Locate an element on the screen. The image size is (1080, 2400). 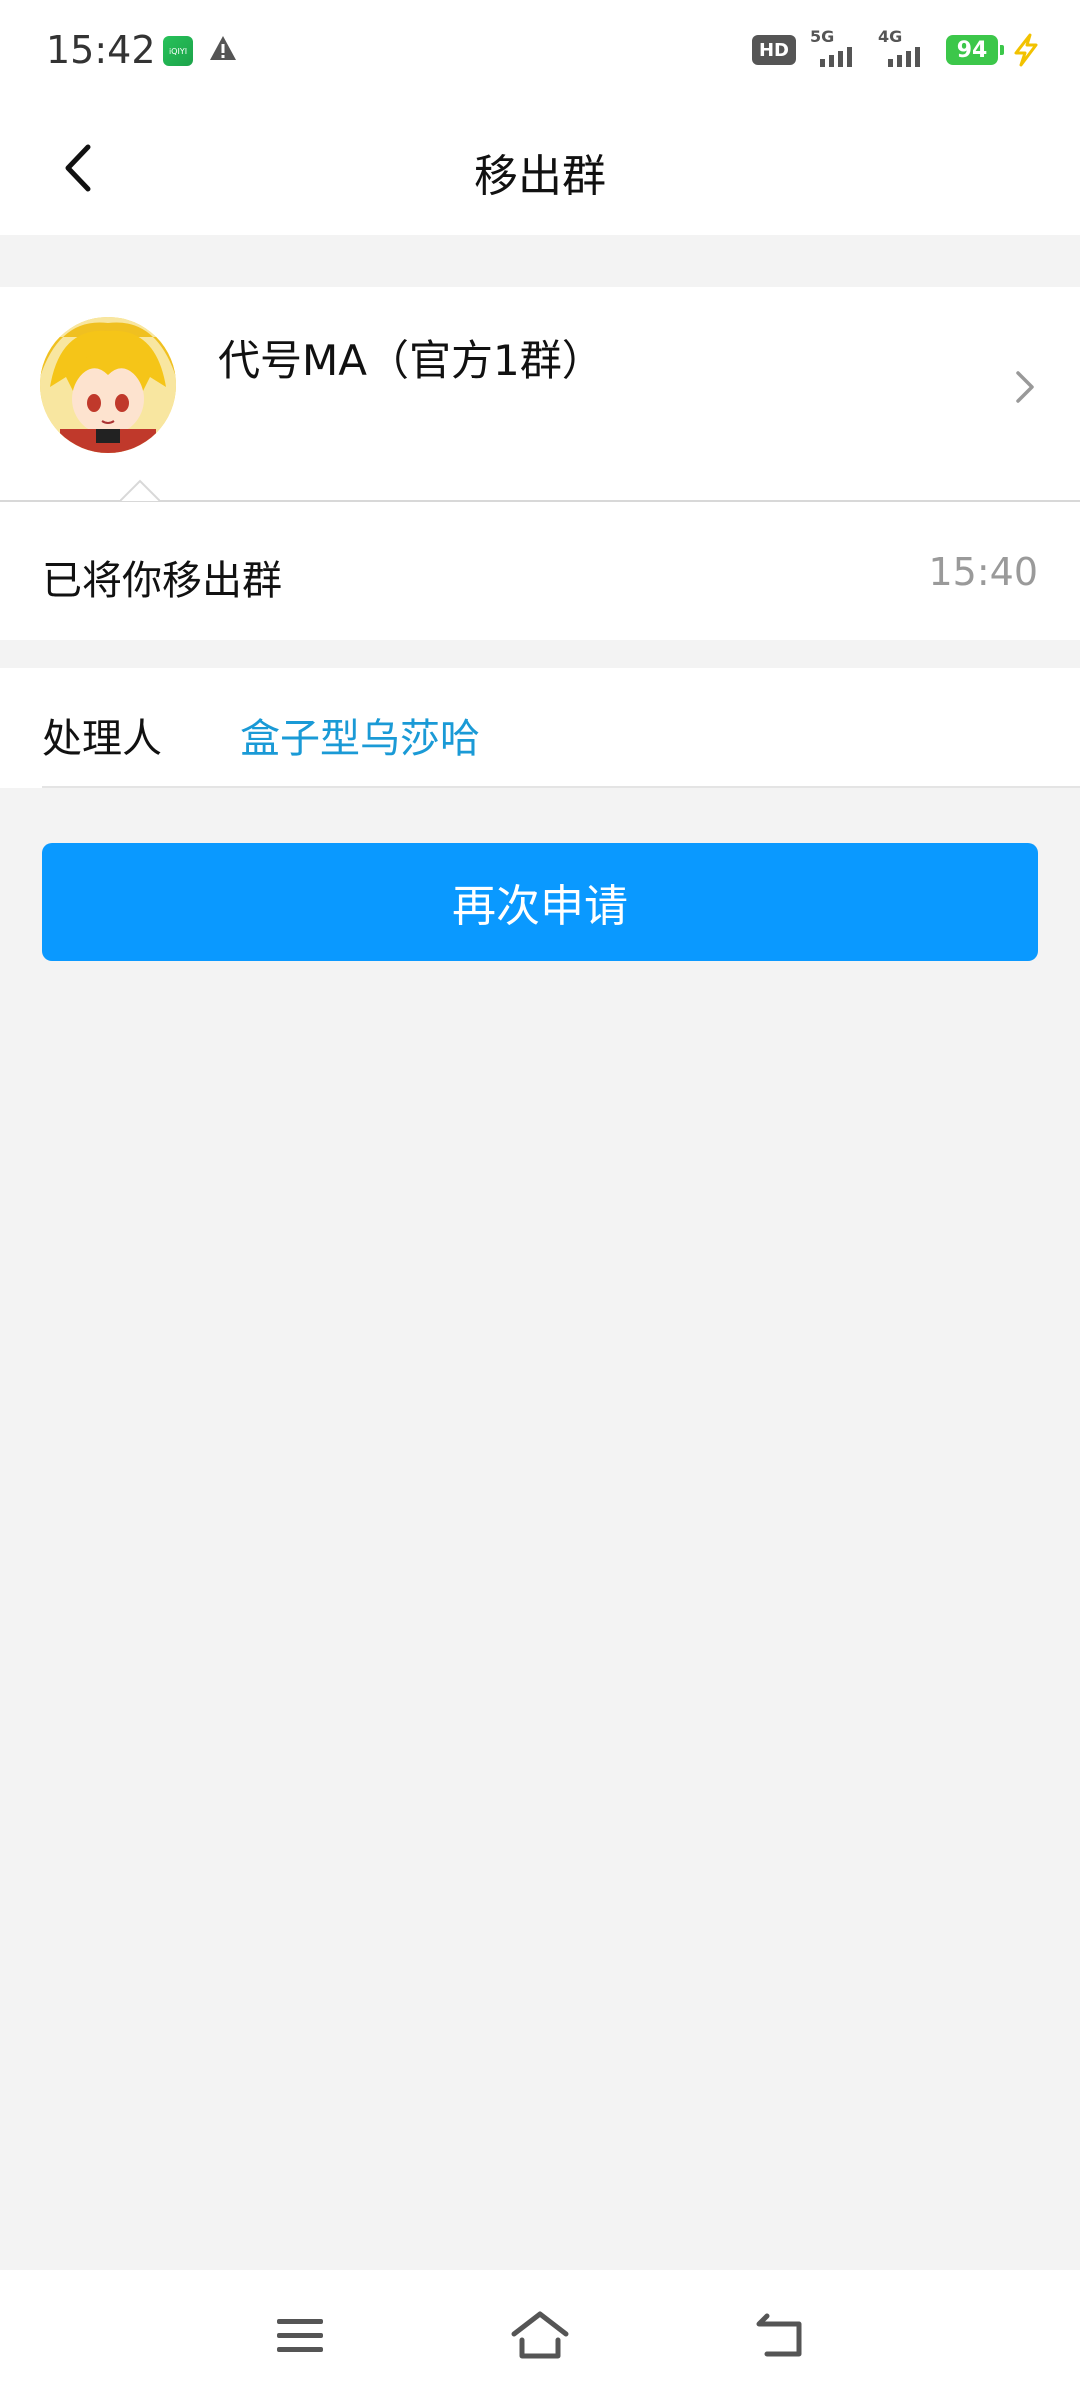
message-text: 已将你移出群 is located at coordinates (162, 581).